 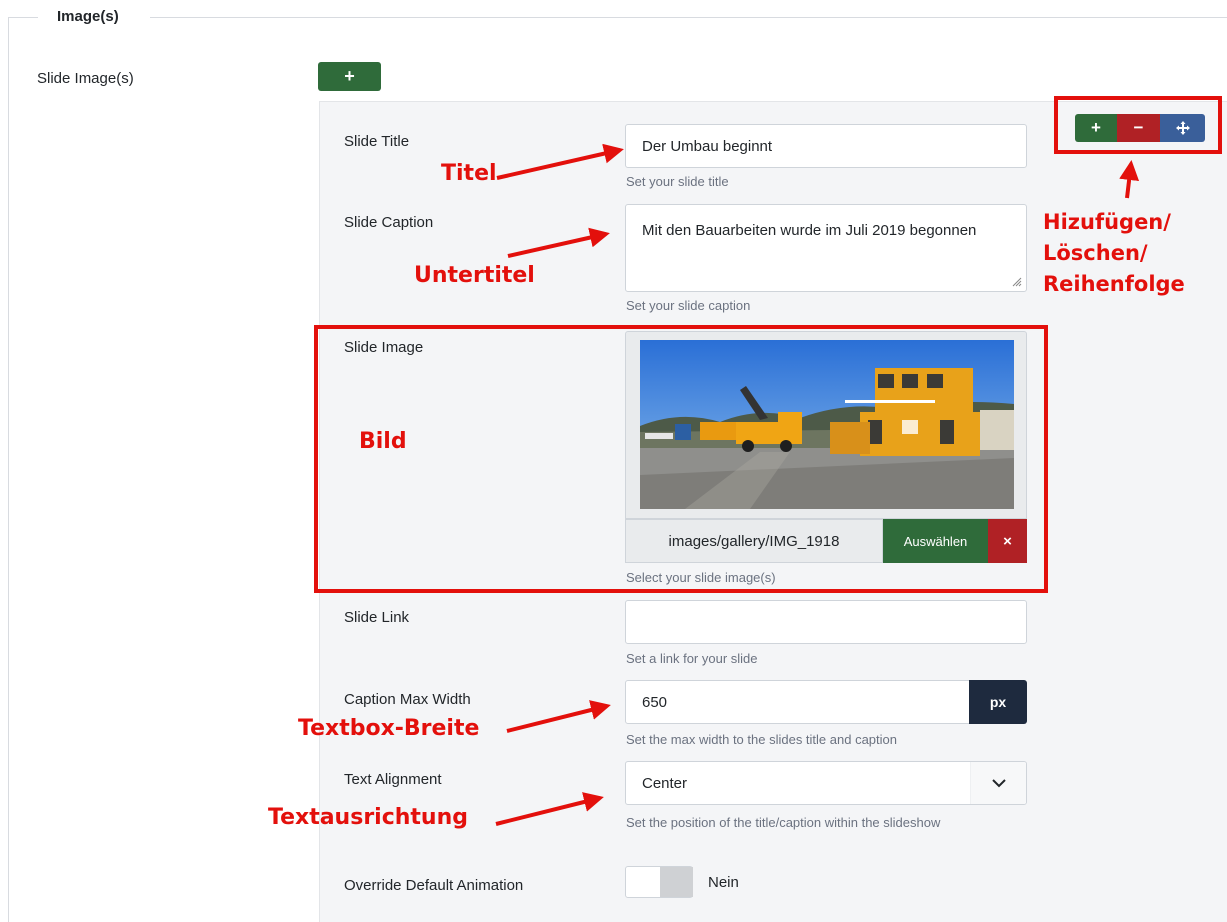 I want to click on arrow-controls, so click(x=1129, y=179).